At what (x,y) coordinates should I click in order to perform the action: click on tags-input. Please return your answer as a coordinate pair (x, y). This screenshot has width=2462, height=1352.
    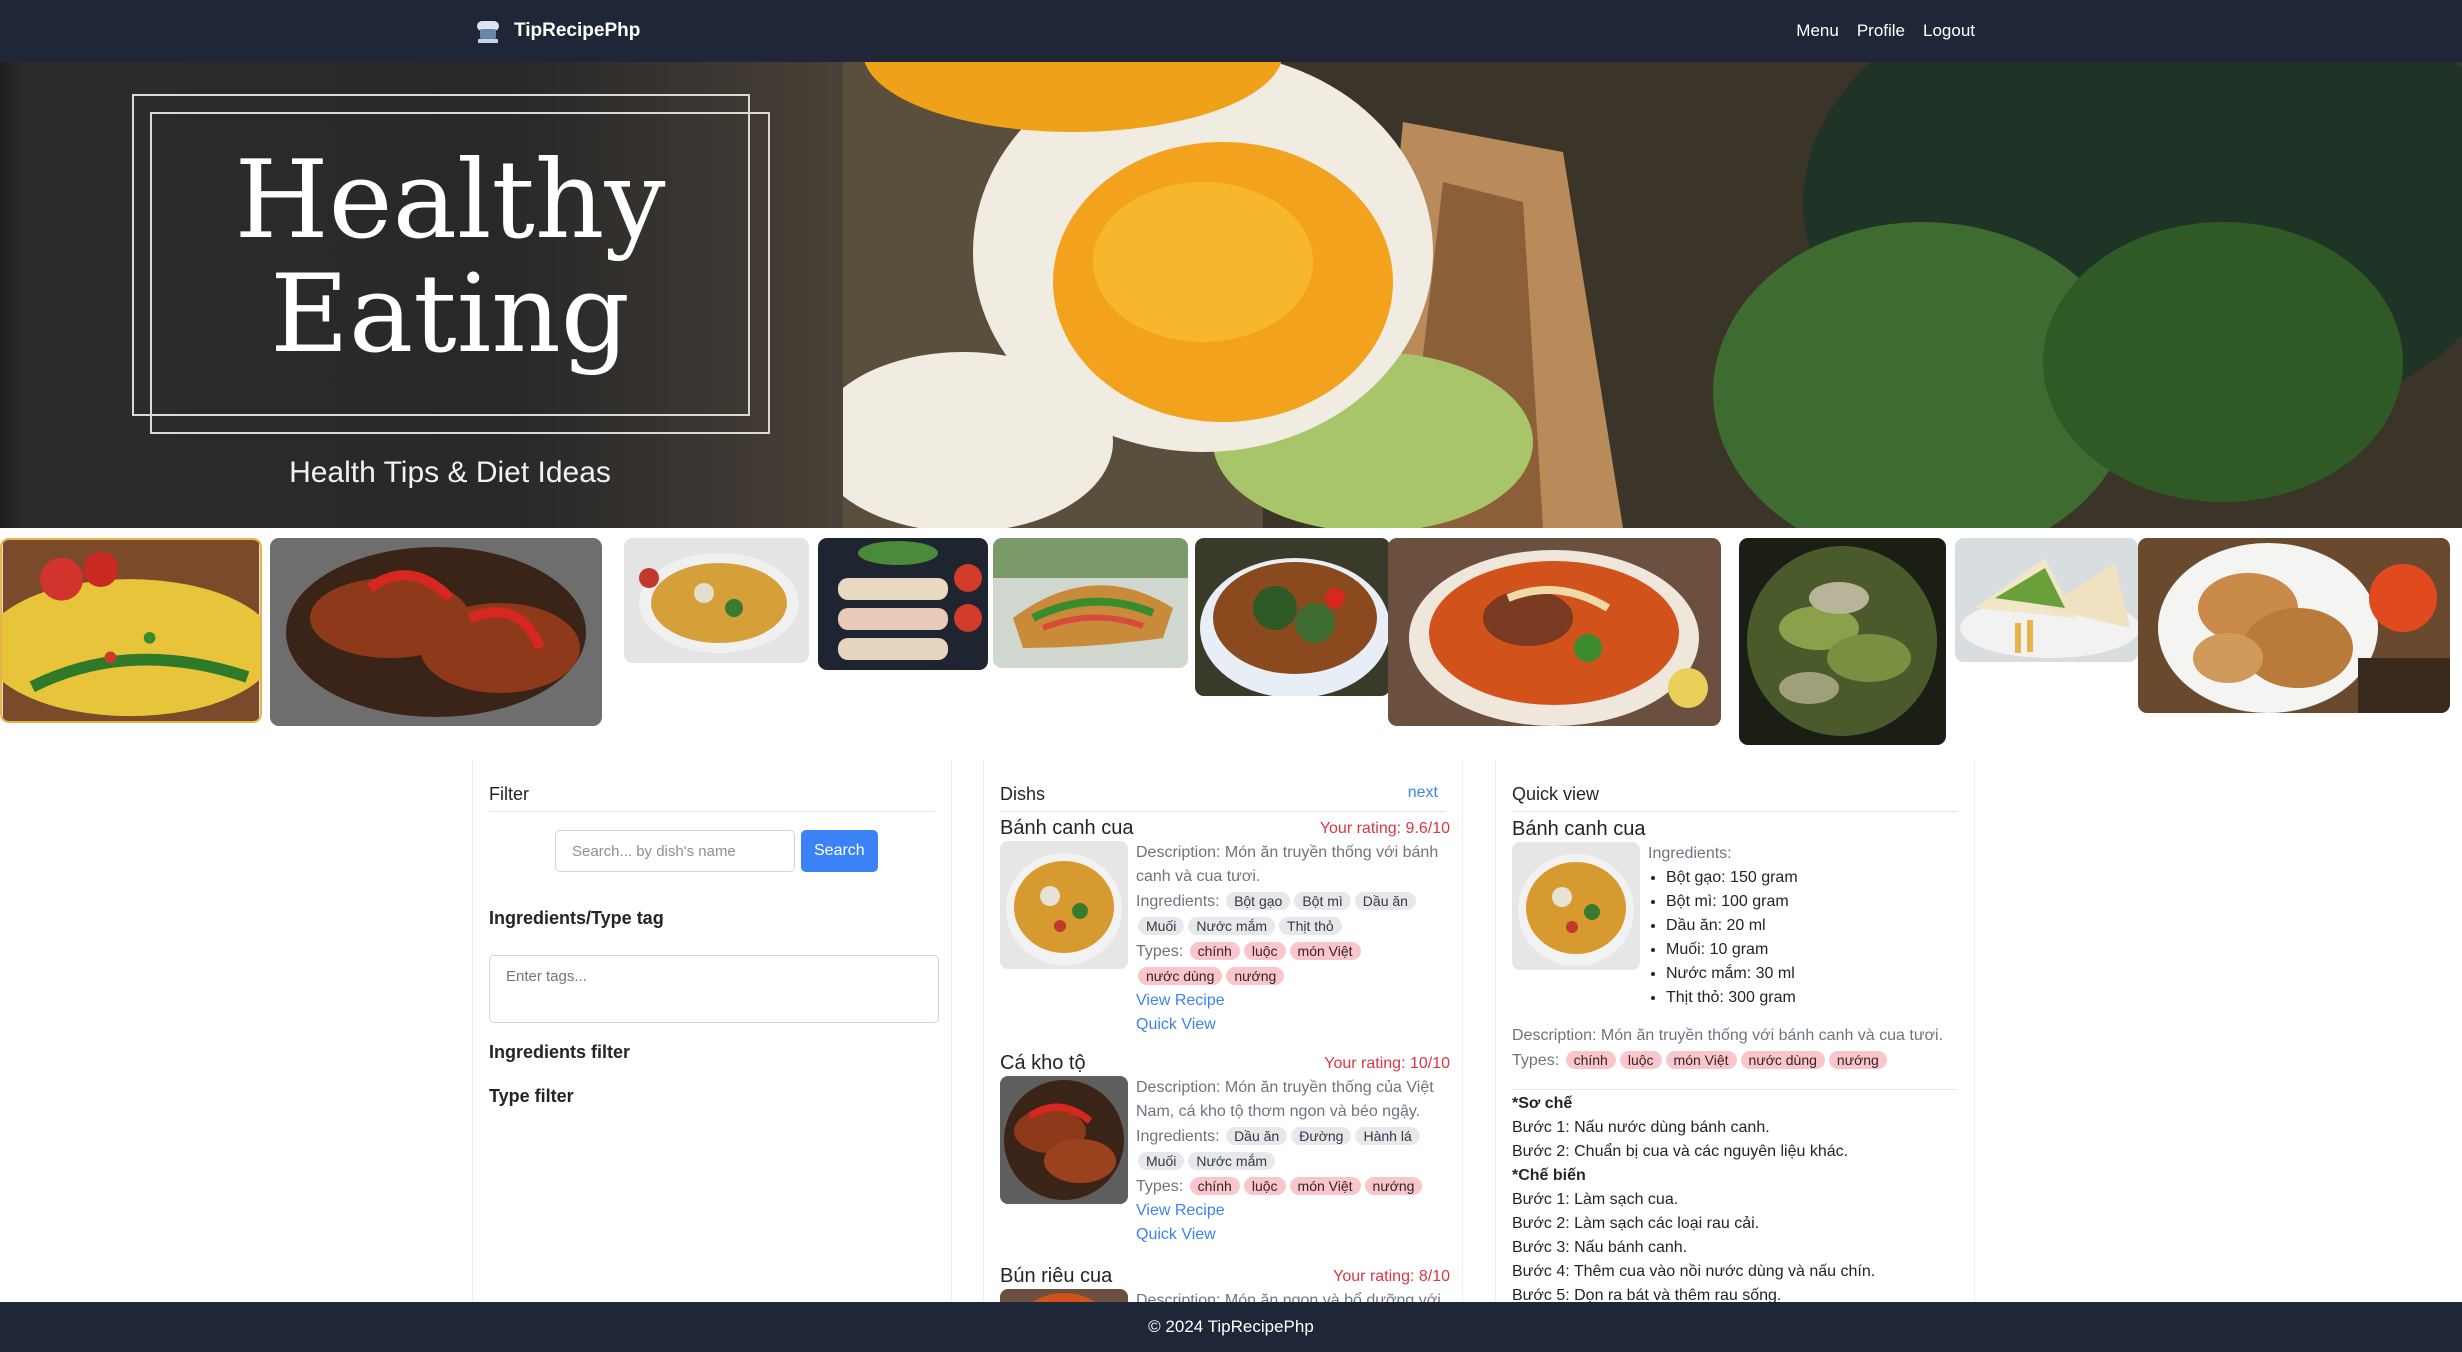
    Looking at the image, I should click on (714, 989).